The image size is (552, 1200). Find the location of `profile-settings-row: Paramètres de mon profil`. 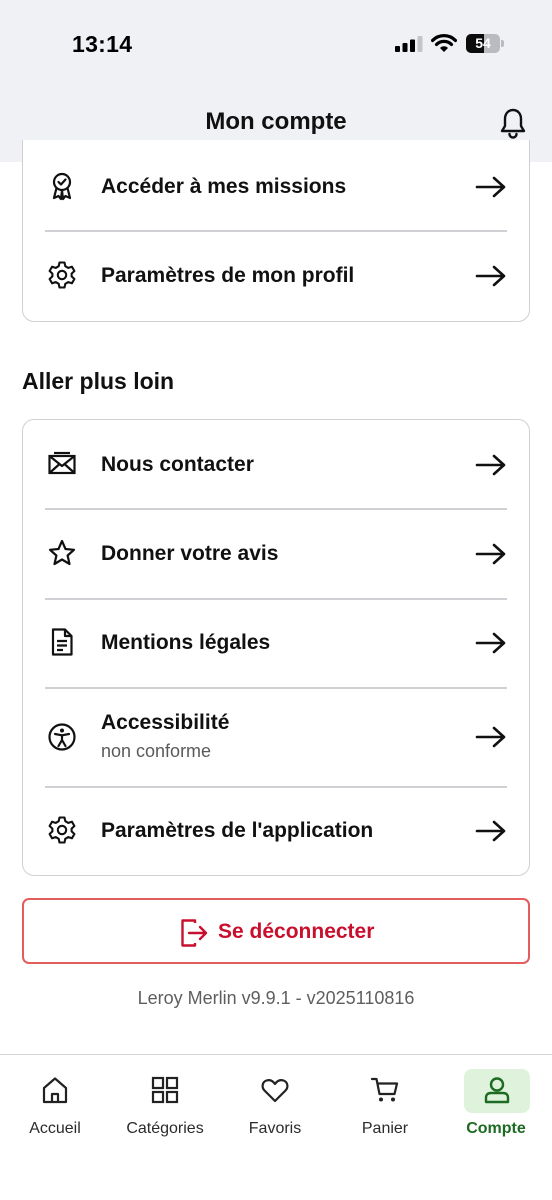

profile-settings-row: Paramètres de mon profil is located at coordinates (275, 275).